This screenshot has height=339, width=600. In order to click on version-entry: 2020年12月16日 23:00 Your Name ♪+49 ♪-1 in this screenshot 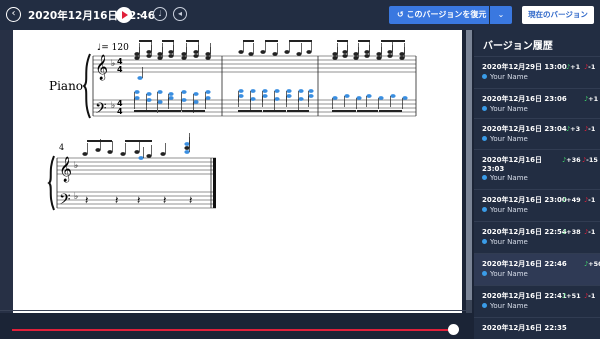, I will do `click(537, 205)`.